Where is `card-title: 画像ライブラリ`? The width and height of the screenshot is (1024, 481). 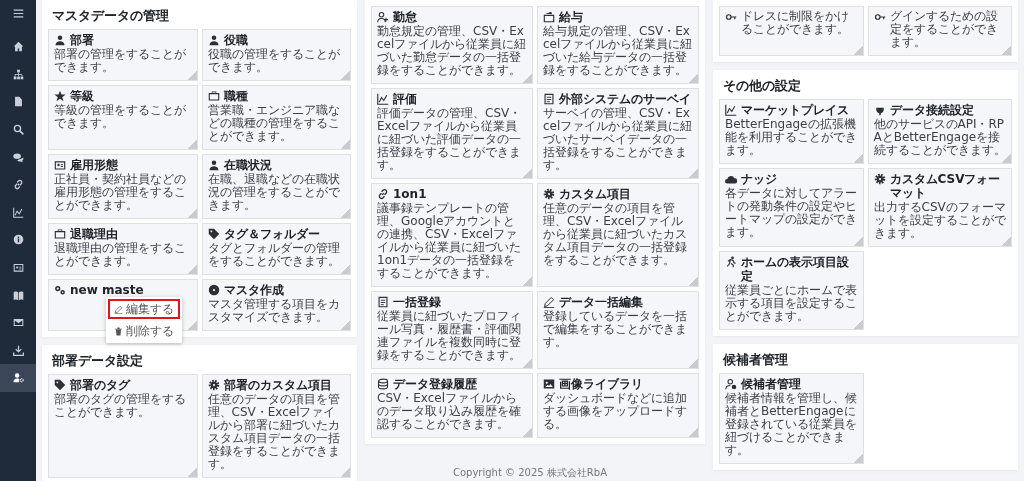 card-title: 画像ライブラリ is located at coordinates (601, 384).